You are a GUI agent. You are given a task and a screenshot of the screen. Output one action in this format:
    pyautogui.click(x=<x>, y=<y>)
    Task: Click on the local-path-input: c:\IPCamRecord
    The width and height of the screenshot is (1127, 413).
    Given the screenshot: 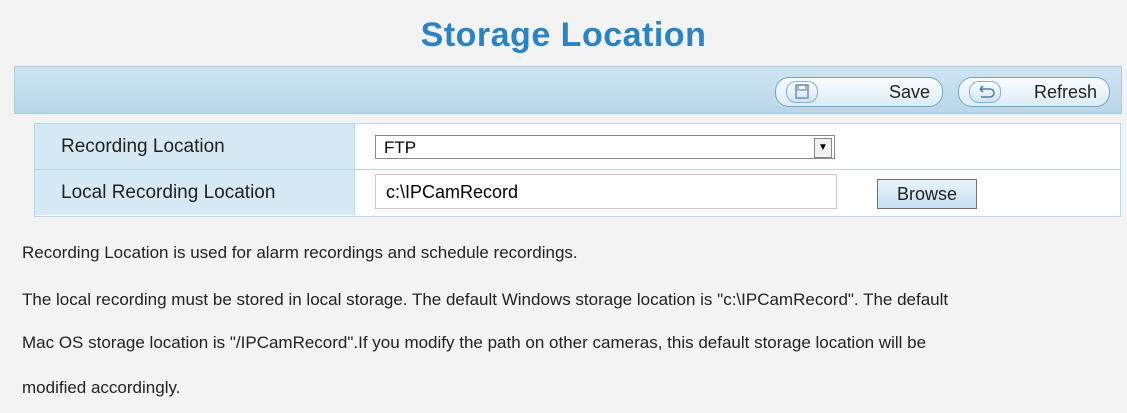 What is the action you would take?
    pyautogui.click(x=606, y=191)
    